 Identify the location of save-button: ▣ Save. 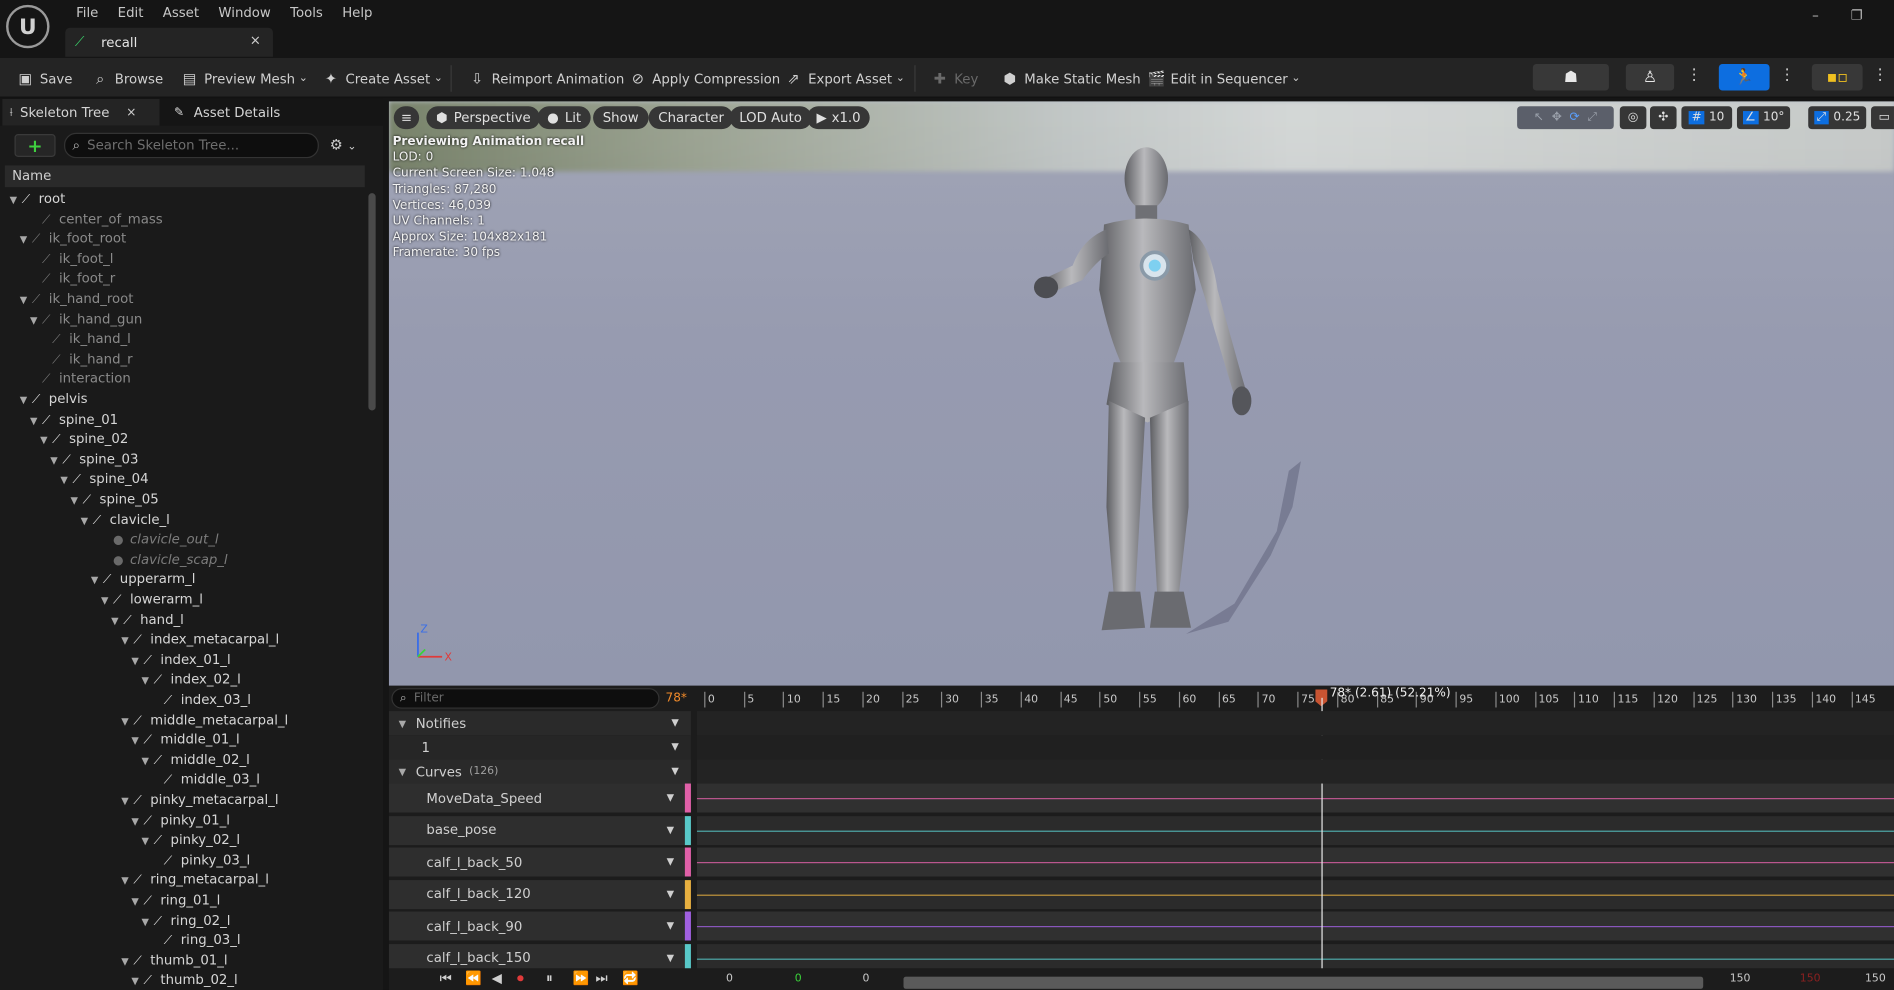
(45, 78).